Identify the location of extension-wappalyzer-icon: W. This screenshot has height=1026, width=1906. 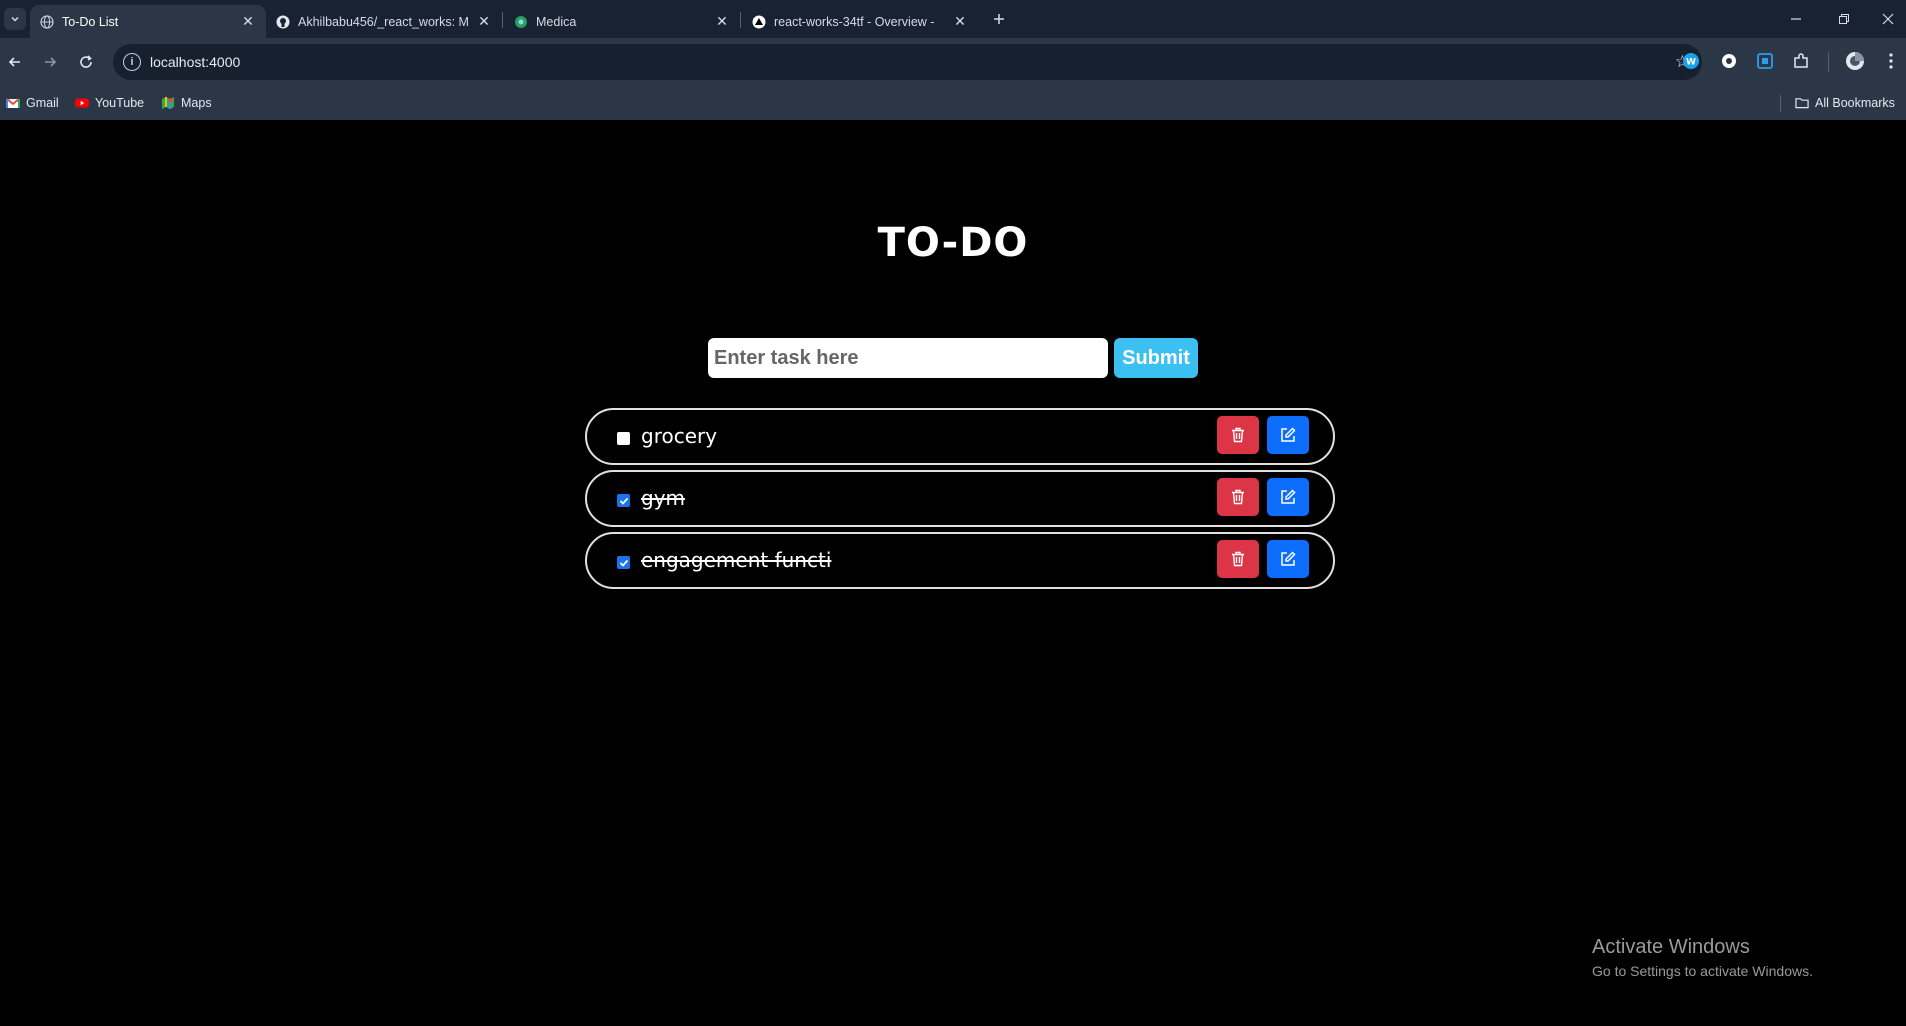
(1691, 61).